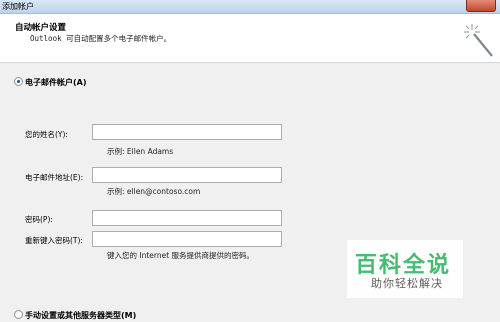 This screenshot has height=322, width=500. I want to click on name-input, so click(187, 132).